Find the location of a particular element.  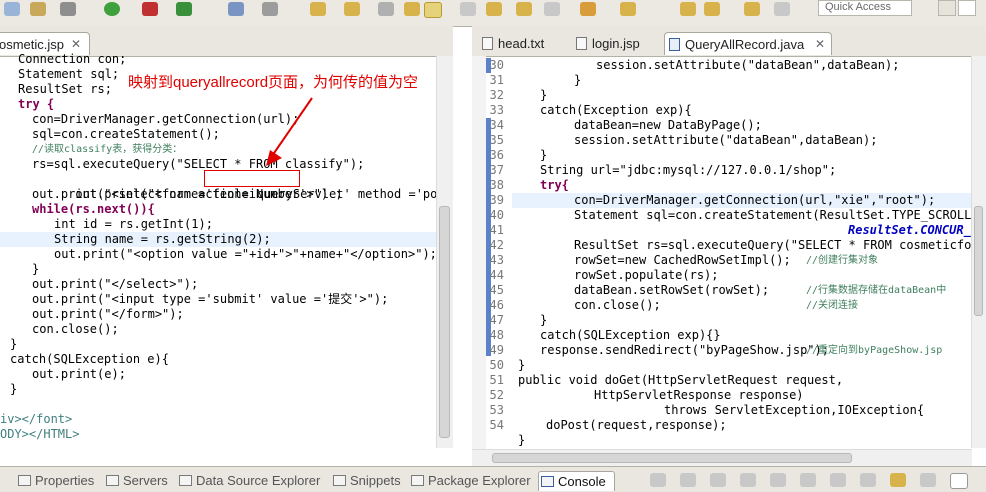

right-horizontal-scrollbar is located at coordinates (722, 457).